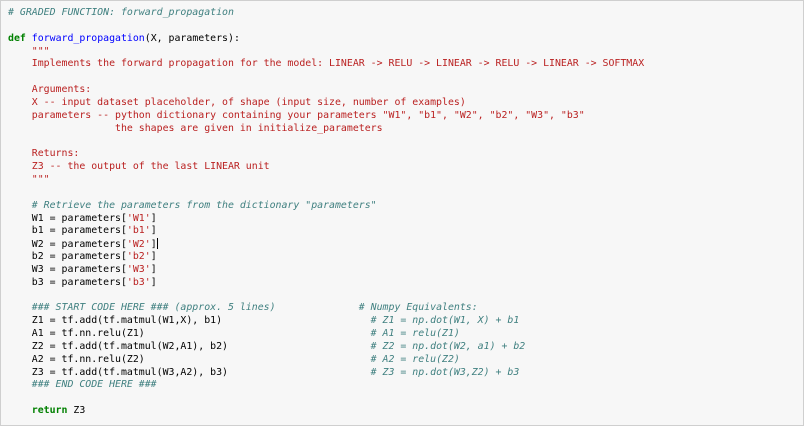 This screenshot has height=426, width=804. I want to click on code-text: b3 = parameters[, so click(67, 282).